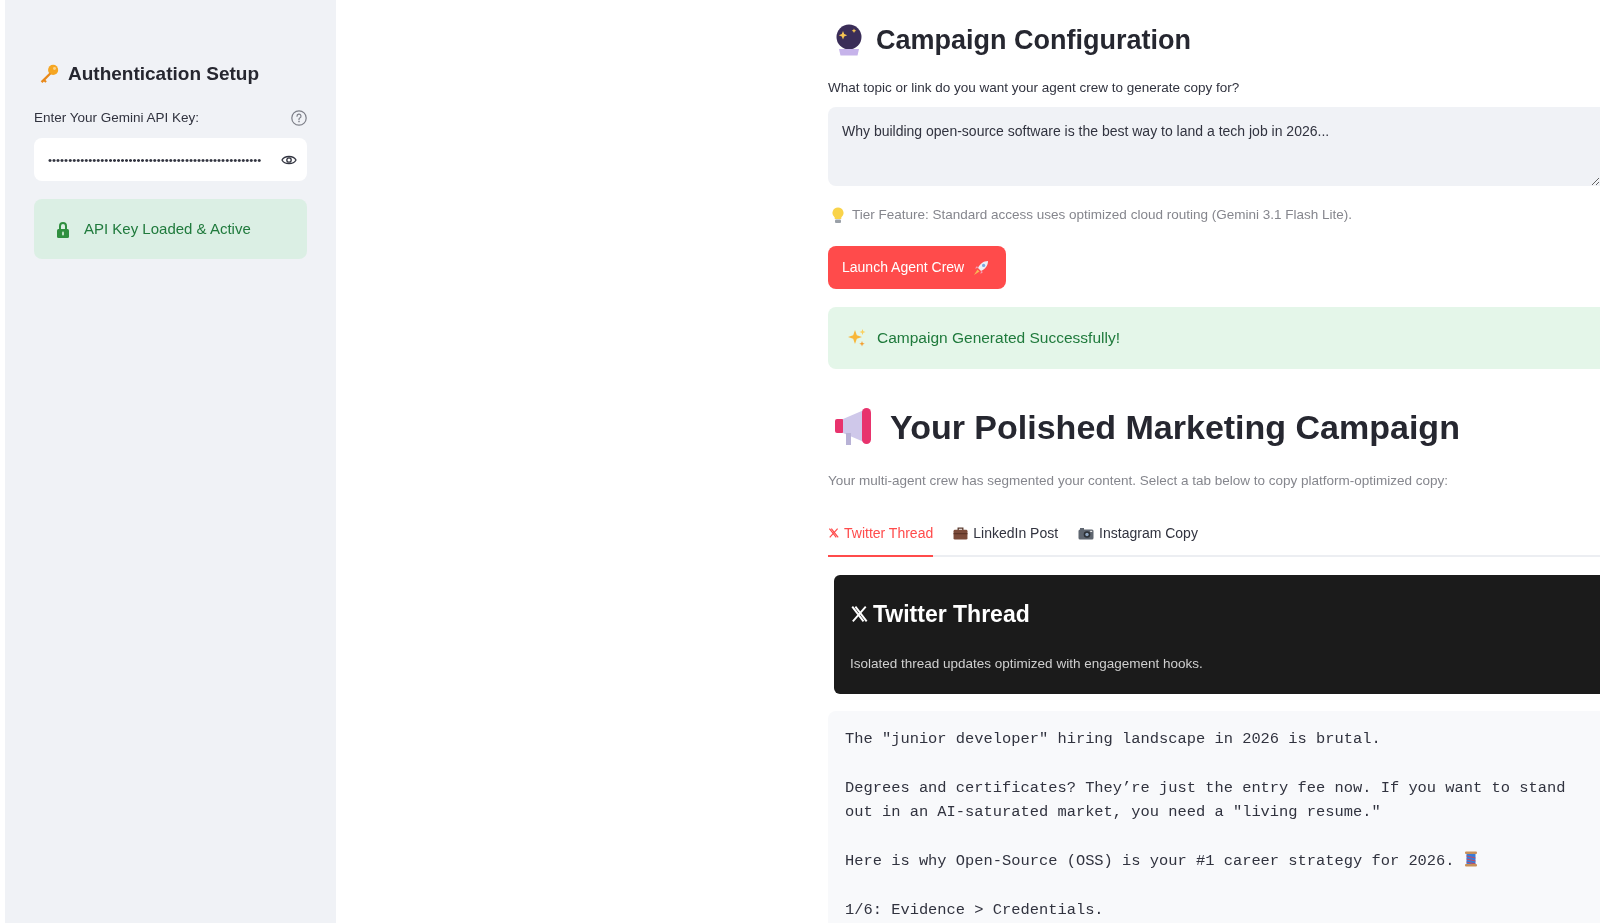 The height and width of the screenshot is (923, 1600). What do you see at coordinates (1027, 664) in the screenshot?
I see `banner-subtitle: Isolated thread updates optimized with engagement hooks.` at bounding box center [1027, 664].